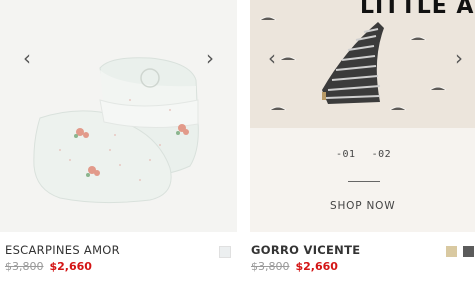 This screenshot has width=475, height=282. I want to click on slide-indicators: -01 -02, so click(371, 154).